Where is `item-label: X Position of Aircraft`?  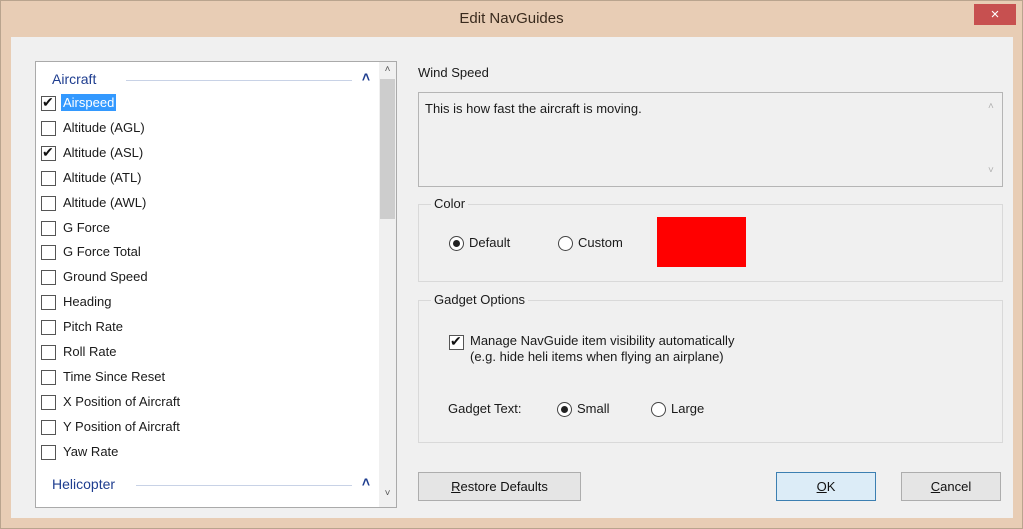
item-label: X Position of Aircraft is located at coordinates (121, 401).